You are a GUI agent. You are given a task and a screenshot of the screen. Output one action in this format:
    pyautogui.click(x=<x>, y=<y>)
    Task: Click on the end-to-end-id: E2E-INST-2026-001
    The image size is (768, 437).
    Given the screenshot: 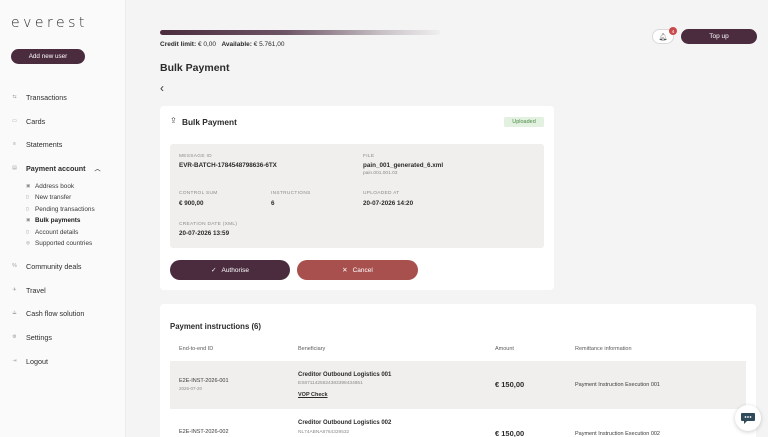 What is the action you would take?
    pyautogui.click(x=204, y=381)
    